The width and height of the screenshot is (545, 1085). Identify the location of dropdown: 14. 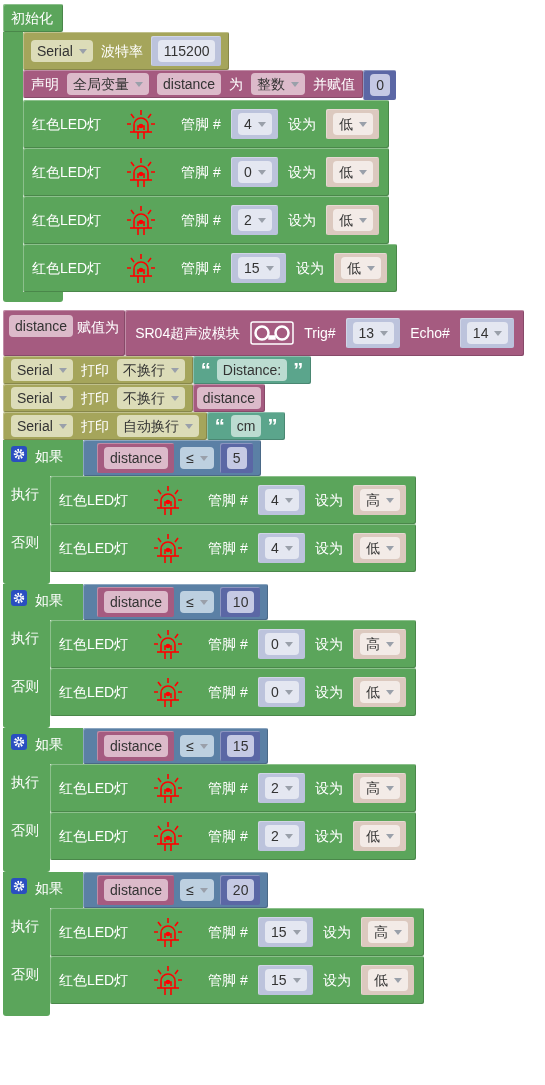
(487, 333).